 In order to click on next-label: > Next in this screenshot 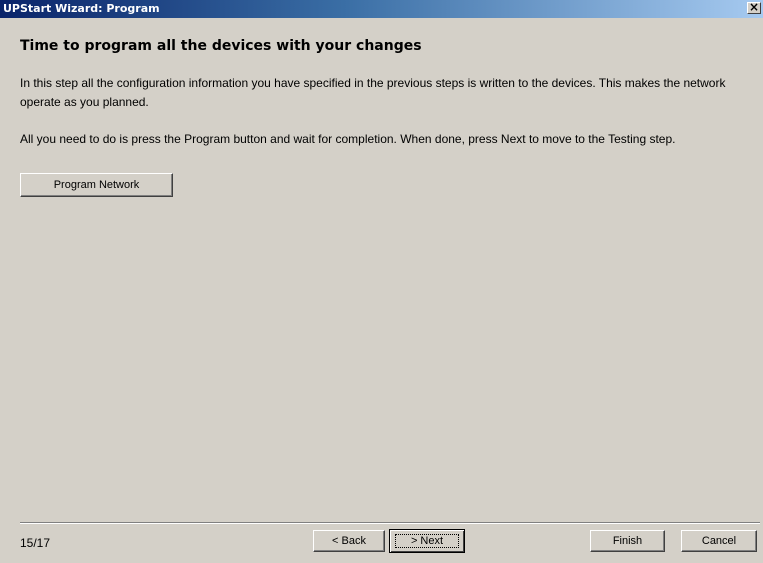, I will do `click(427, 541)`.